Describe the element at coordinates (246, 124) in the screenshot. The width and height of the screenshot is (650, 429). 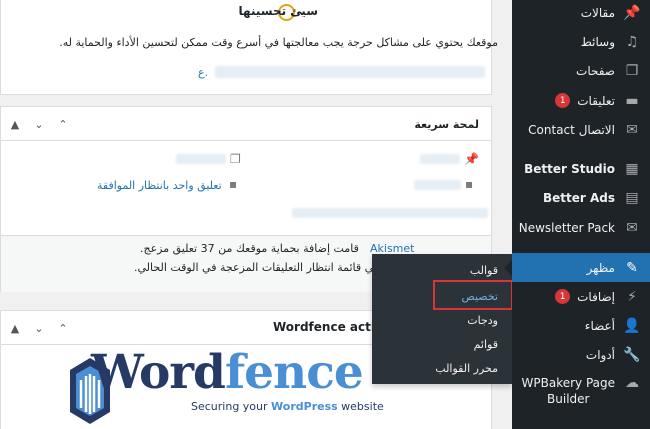
I see `widget-header: ▲ ⌄ ⌃ لمحة سريعة` at that location.